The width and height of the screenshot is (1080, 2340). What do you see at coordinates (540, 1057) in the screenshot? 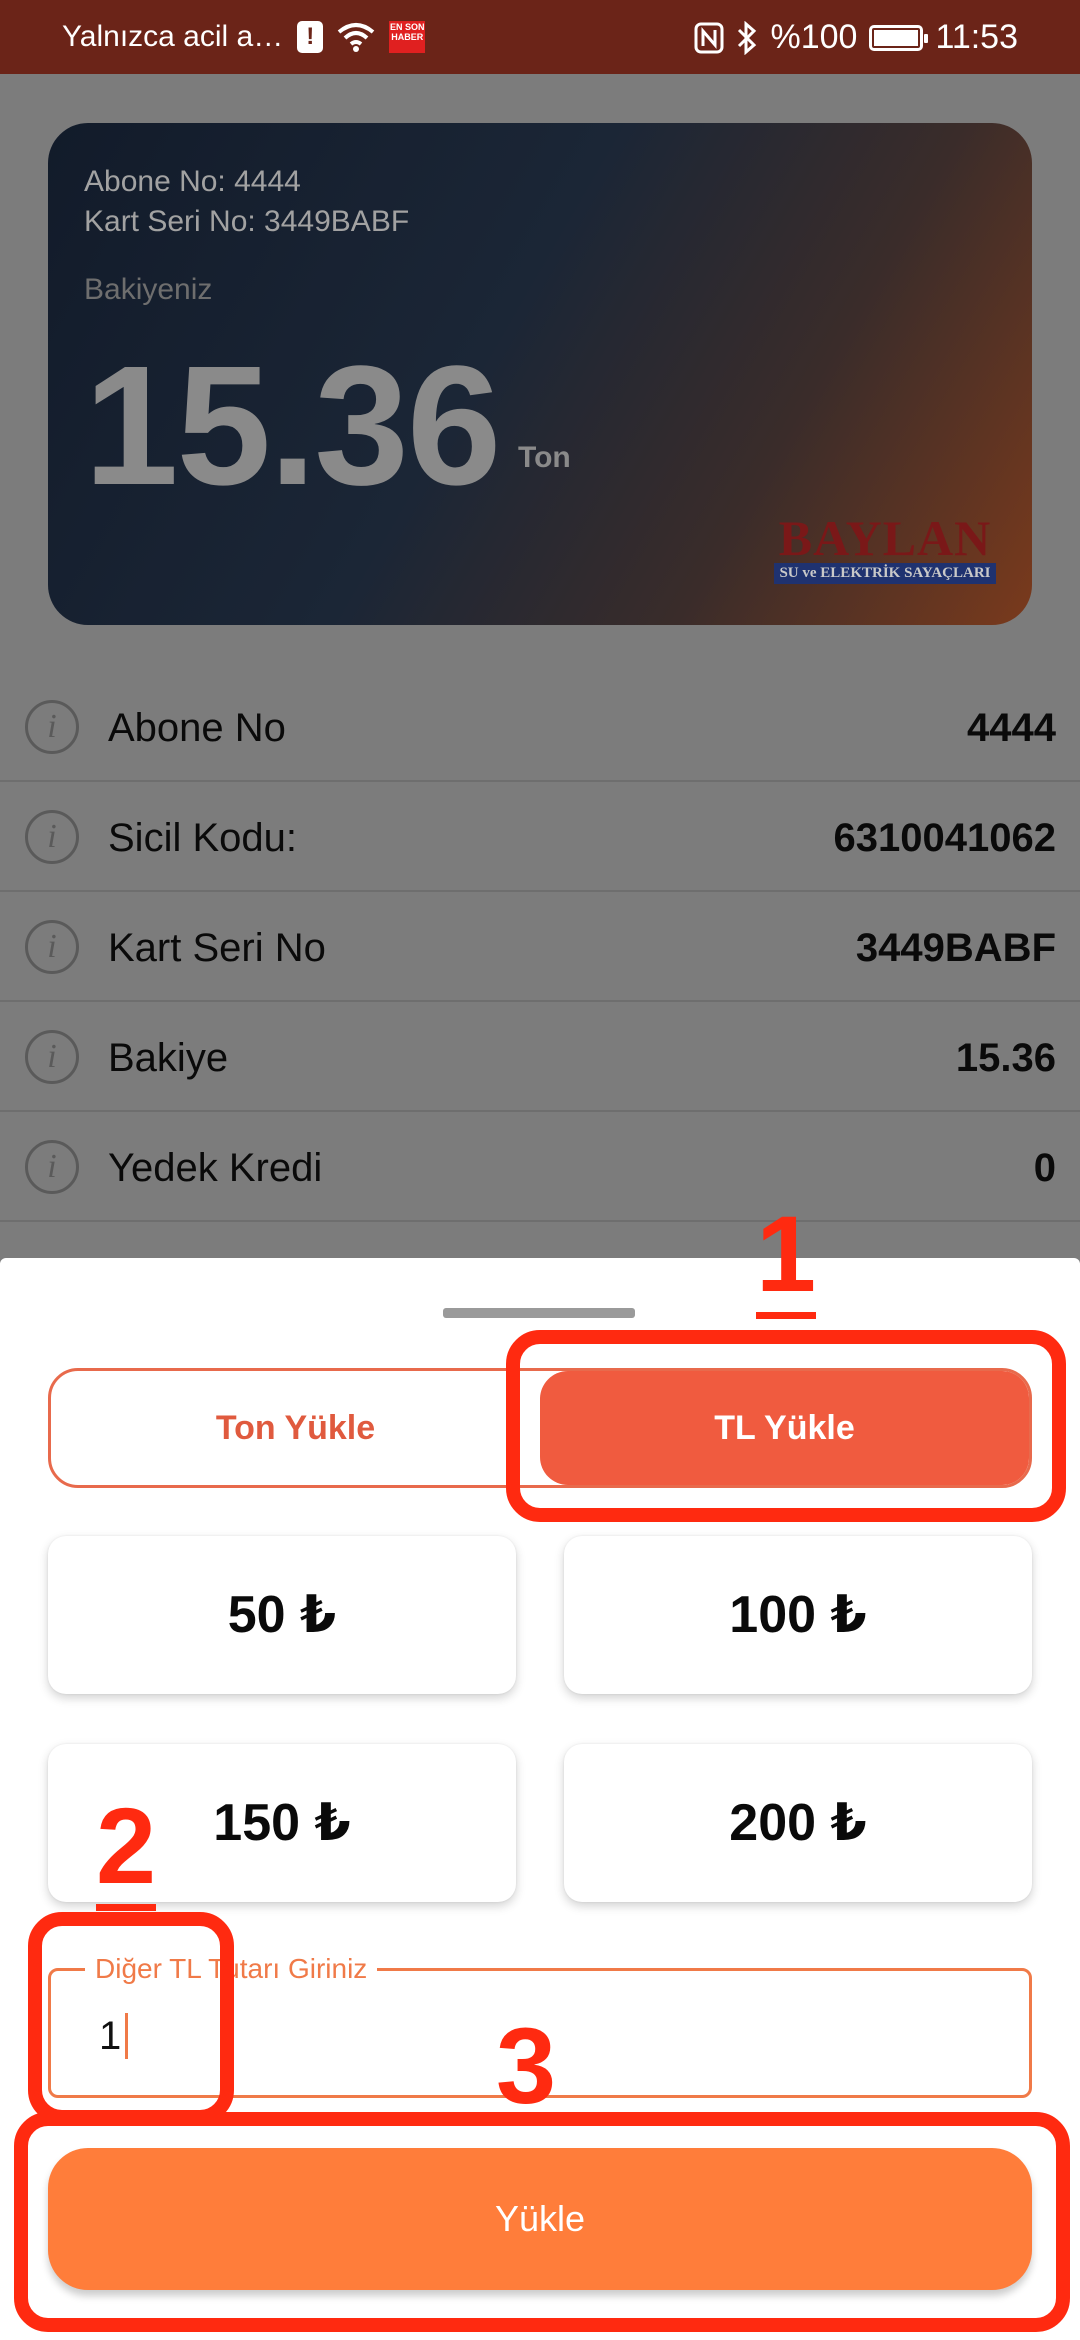
I see `info-row-balance: i Bakiye 15.36` at bounding box center [540, 1057].